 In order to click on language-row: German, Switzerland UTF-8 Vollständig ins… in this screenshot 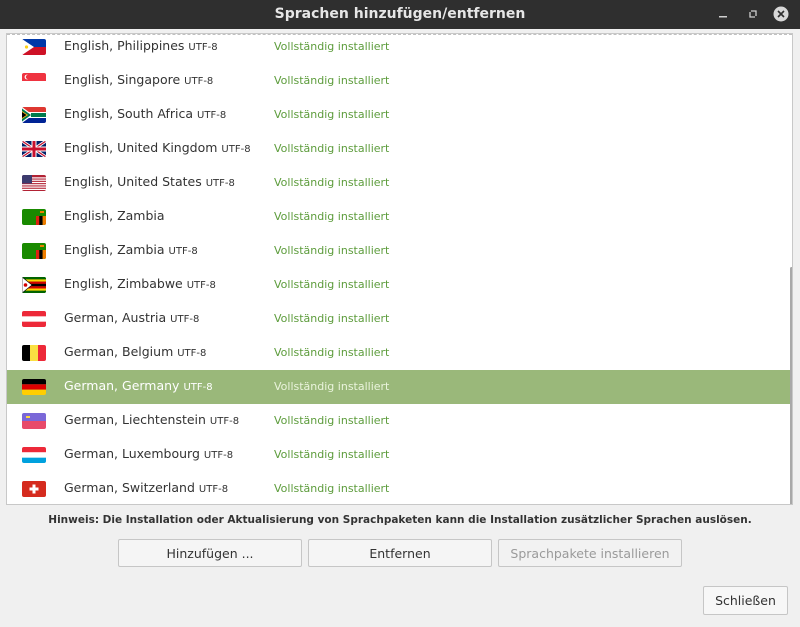, I will do `click(399, 488)`.